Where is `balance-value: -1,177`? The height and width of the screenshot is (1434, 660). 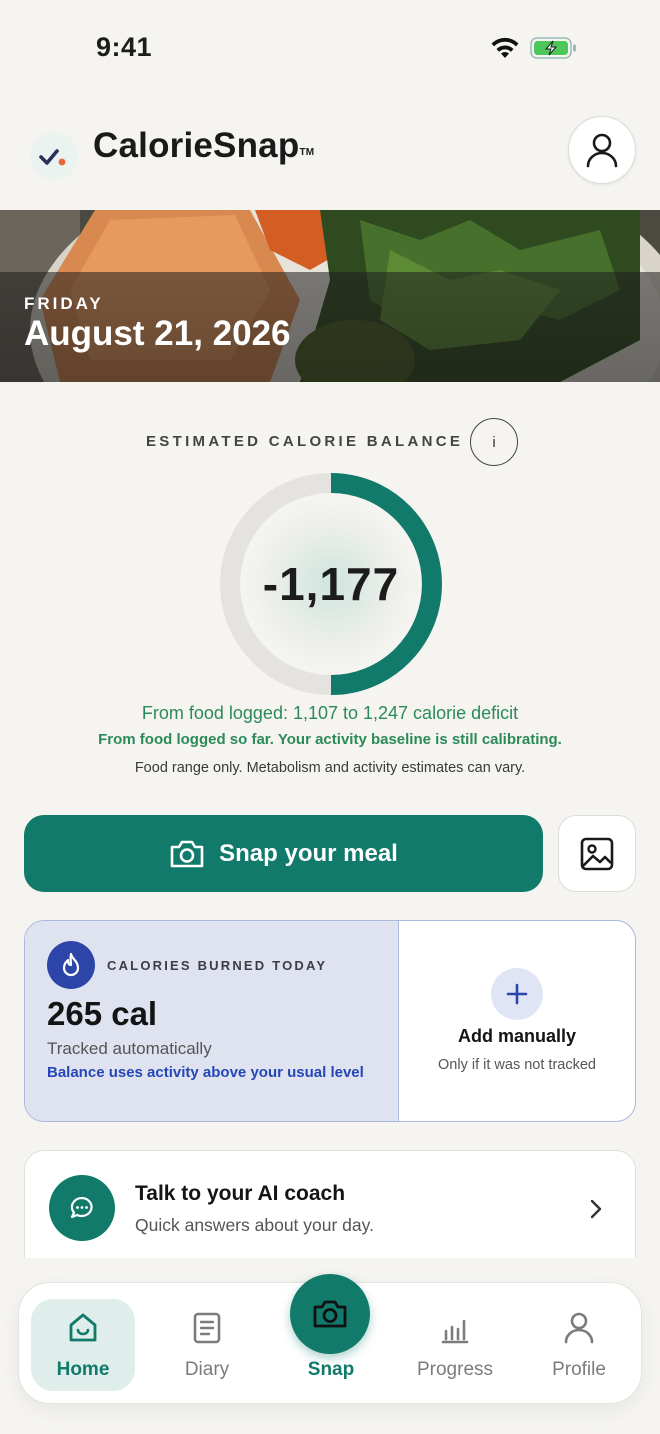
balance-value: -1,177 is located at coordinates (331, 584).